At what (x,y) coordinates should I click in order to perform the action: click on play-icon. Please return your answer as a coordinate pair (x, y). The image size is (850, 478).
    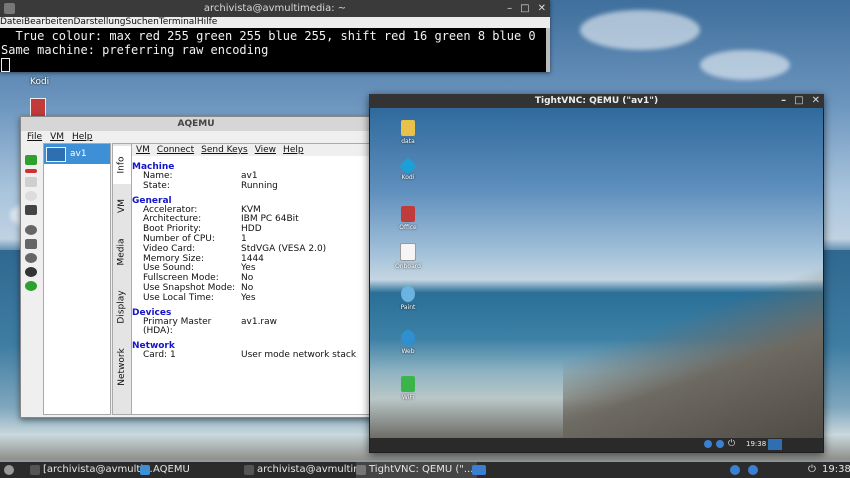
    Looking at the image, I should click on (31, 230).